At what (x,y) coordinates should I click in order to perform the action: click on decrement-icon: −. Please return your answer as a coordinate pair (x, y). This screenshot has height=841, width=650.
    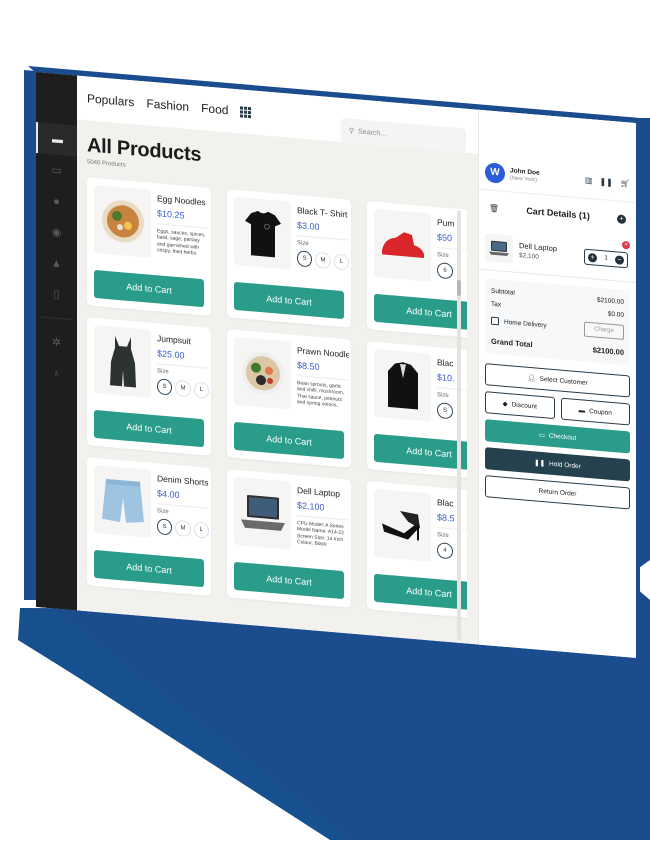
    Looking at the image, I should click on (619, 260).